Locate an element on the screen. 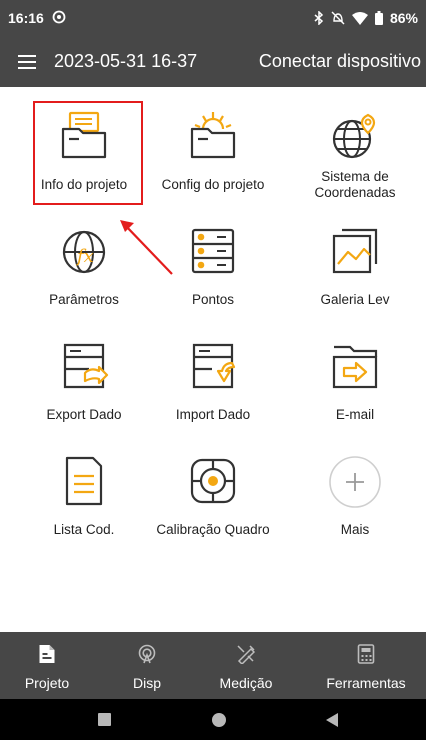 This screenshot has height=740, width=426. triangle-back-icon is located at coordinates (332, 719).